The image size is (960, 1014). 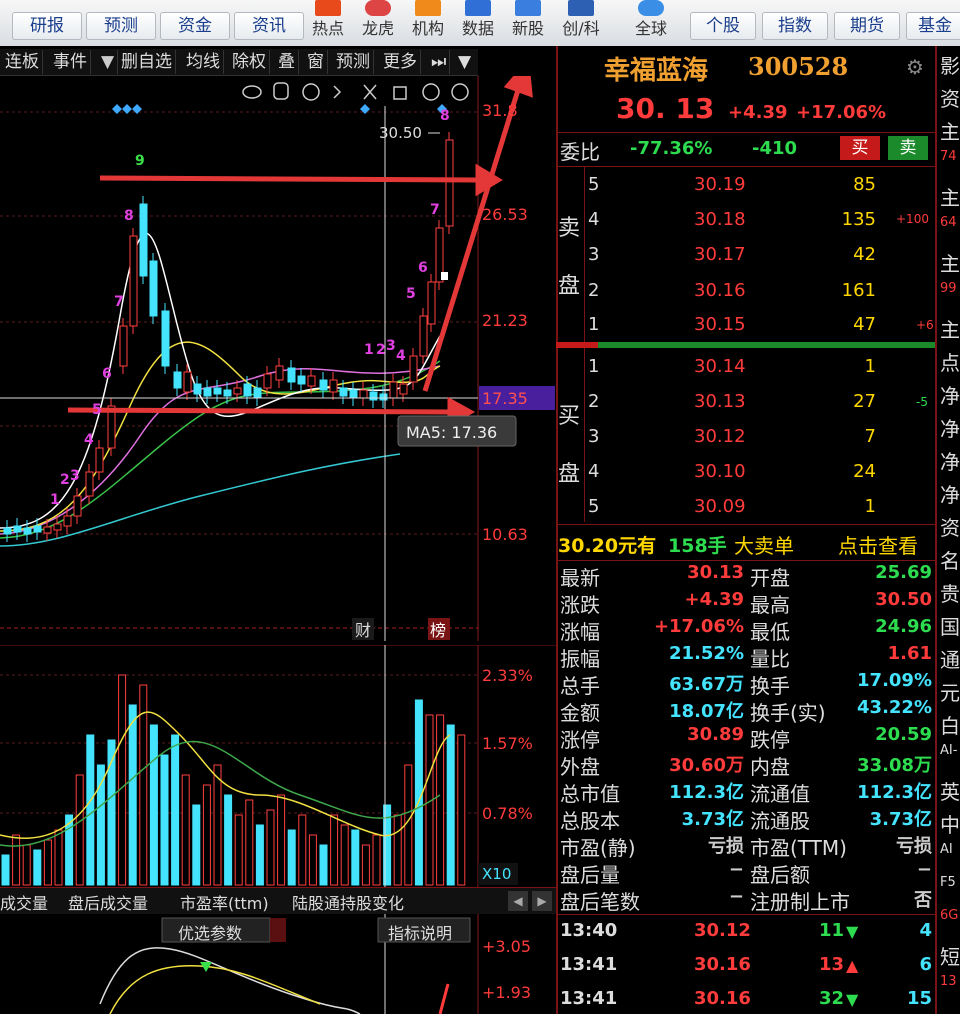 What do you see at coordinates (108, 902) in the screenshot?
I see `tab-after-hours-volume: 盘后成交量` at bounding box center [108, 902].